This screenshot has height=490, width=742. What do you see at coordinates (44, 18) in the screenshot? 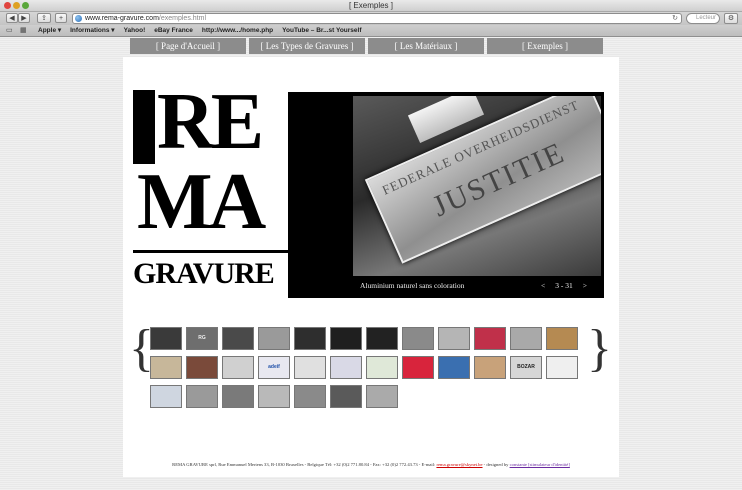
I see `share-button: ⇪` at bounding box center [44, 18].